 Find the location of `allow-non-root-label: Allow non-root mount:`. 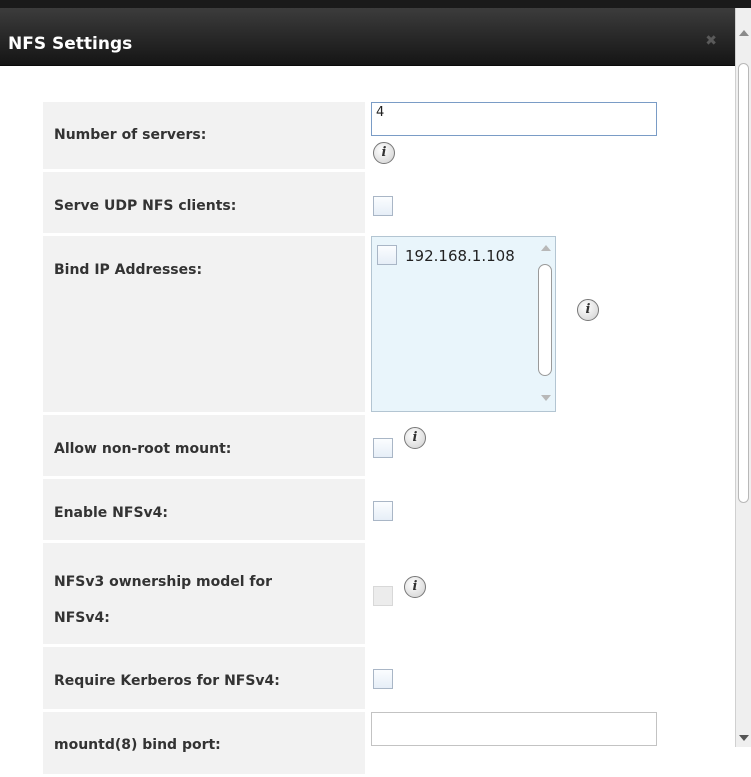

allow-non-root-label: Allow non-root mount: is located at coordinates (204, 445).